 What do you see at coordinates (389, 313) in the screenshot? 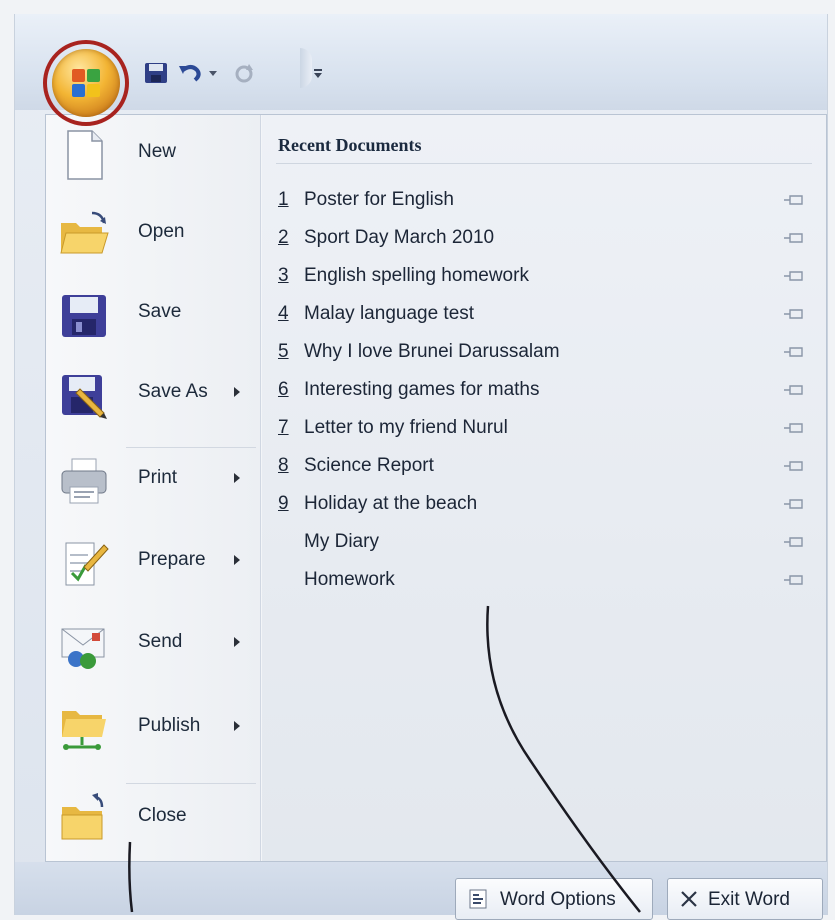
I see `document-name: Malay language test` at bounding box center [389, 313].